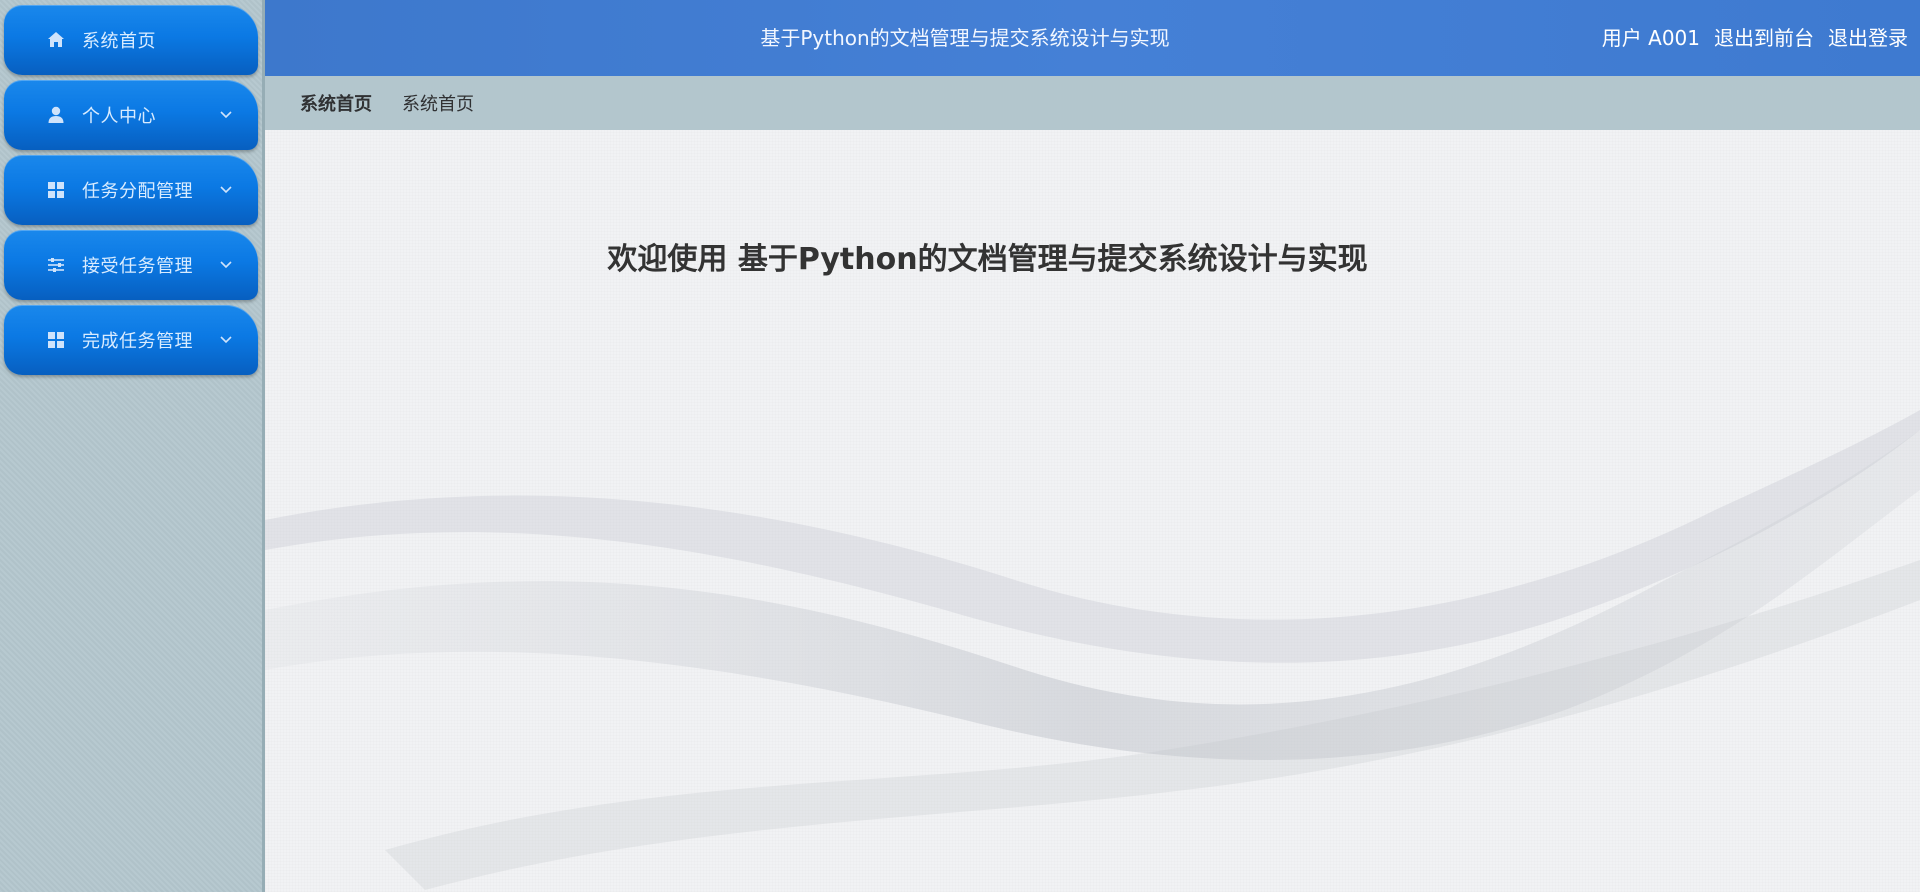 The height and width of the screenshot is (892, 1920). I want to click on sidebar-item-label: 完成任务管理, so click(137, 341).